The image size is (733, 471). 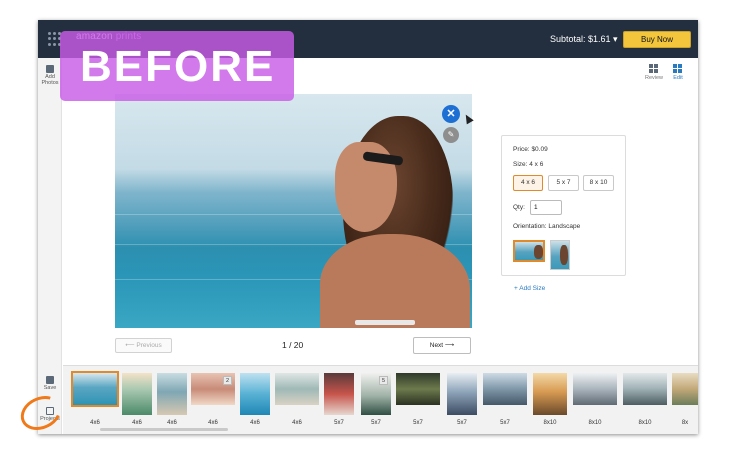 What do you see at coordinates (657, 39) in the screenshot?
I see `buy-now-button: Buy Now` at bounding box center [657, 39].